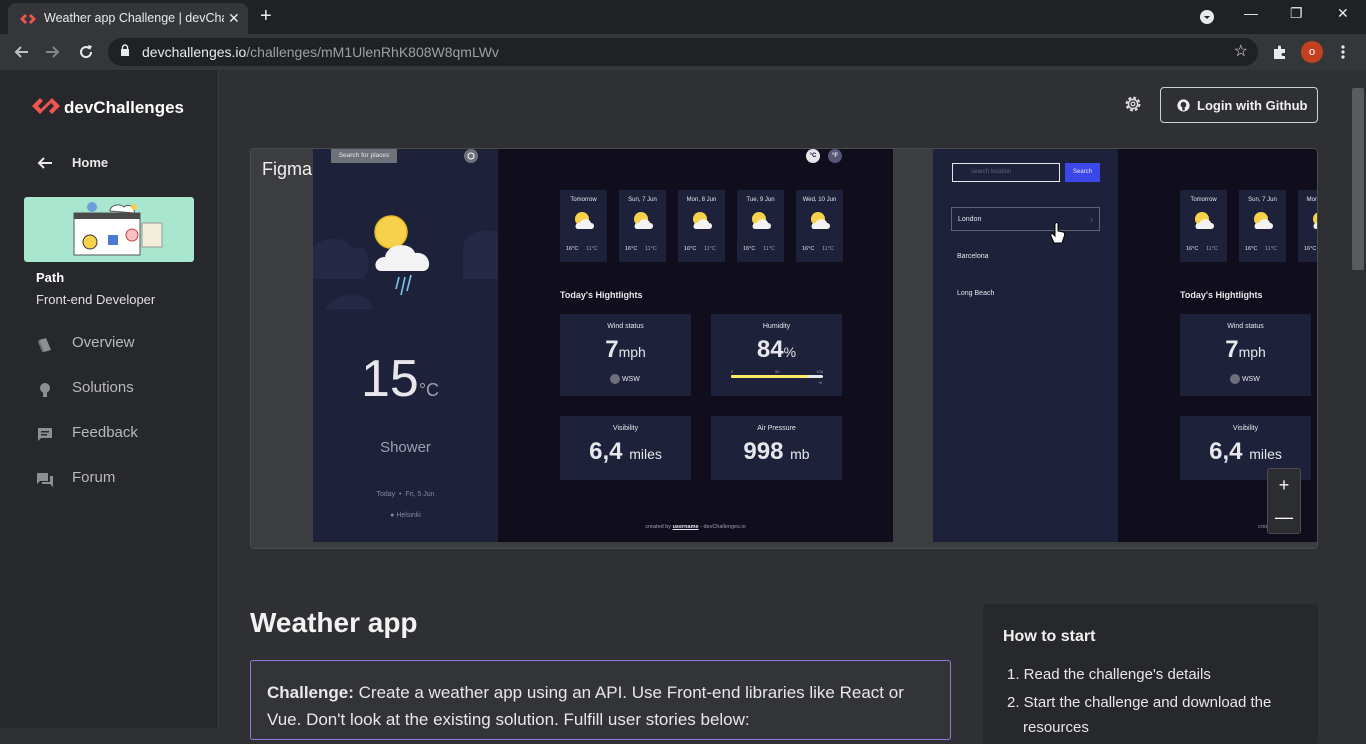 The height and width of the screenshot is (744, 1366). What do you see at coordinates (86, 52) in the screenshot?
I see `reload-icon` at bounding box center [86, 52].